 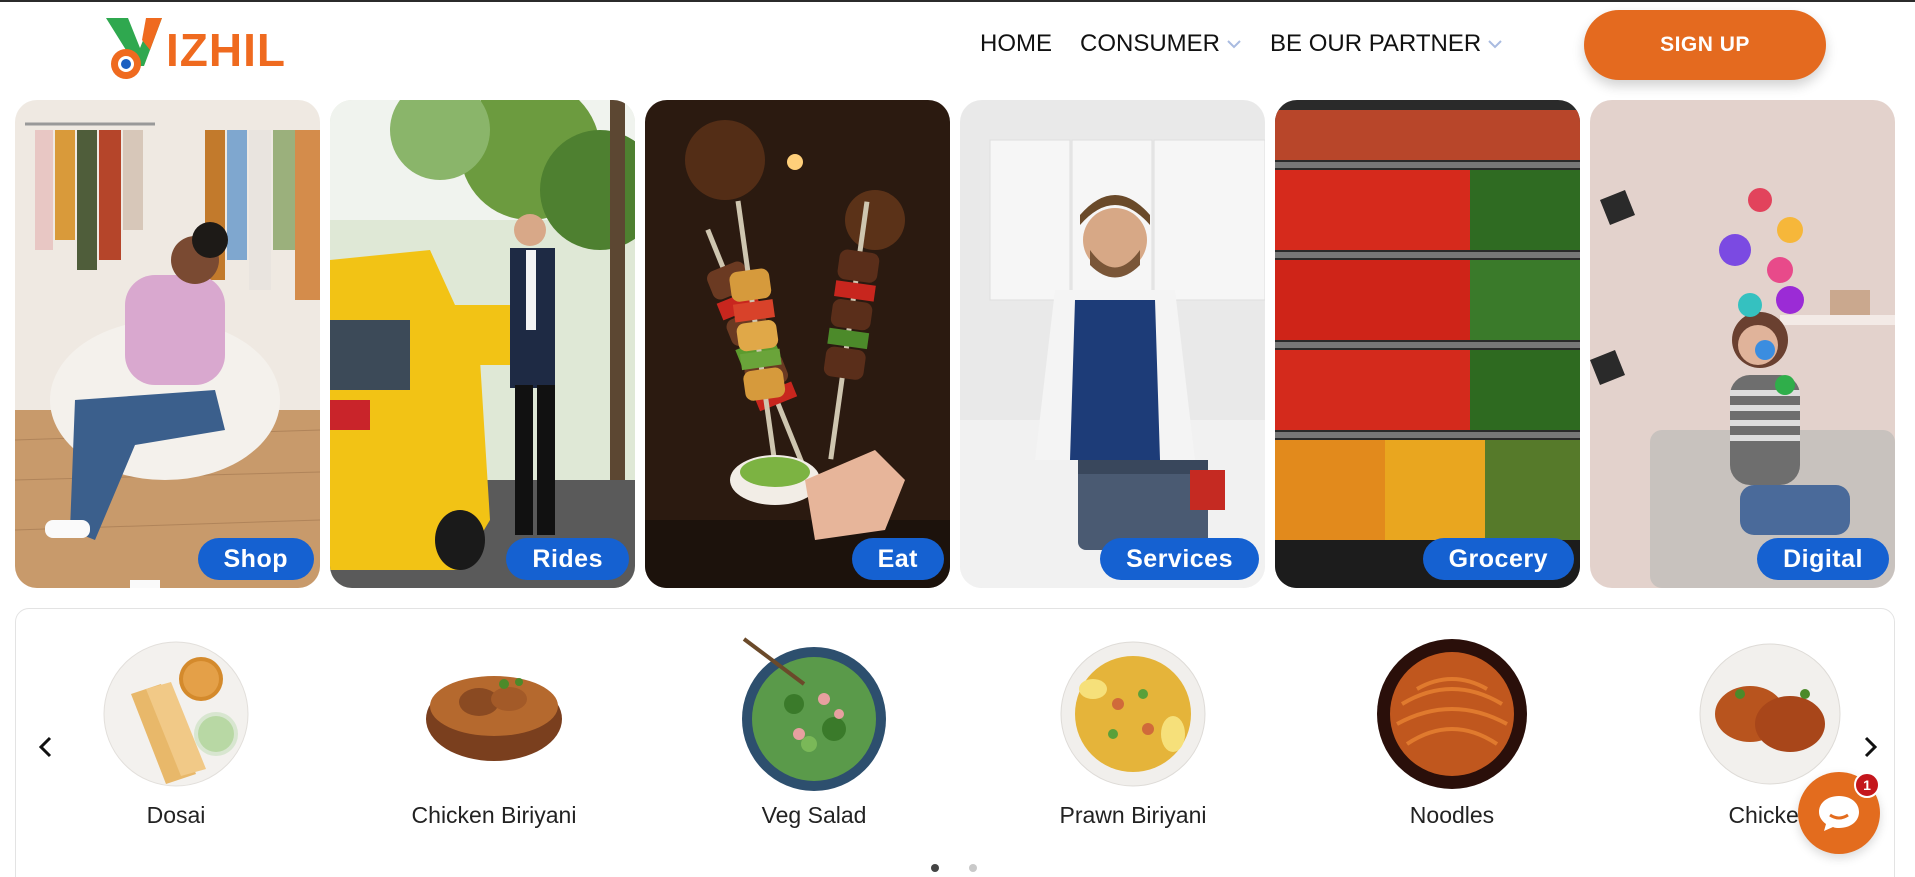 I want to click on digital-image, so click(x=1742, y=344).